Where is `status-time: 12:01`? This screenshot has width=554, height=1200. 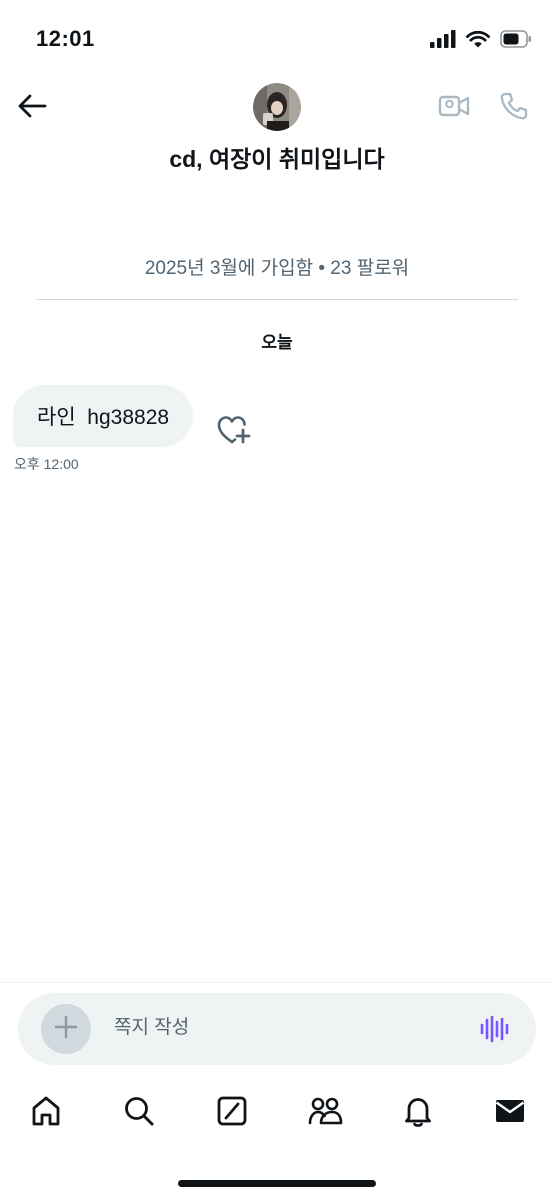 status-time: 12:01 is located at coordinates (65, 38).